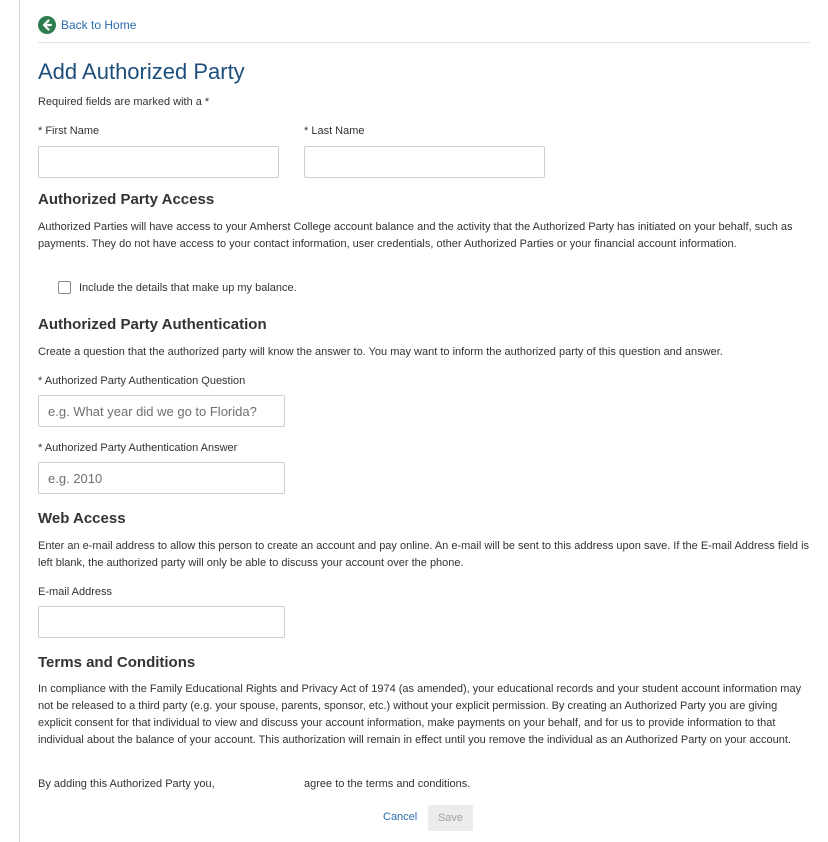 Image resolution: width=828 pixels, height=842 pixels. Describe the element at coordinates (387, 784) in the screenshot. I see `agree-suffix-text: agree to the terms and conditions.` at that location.